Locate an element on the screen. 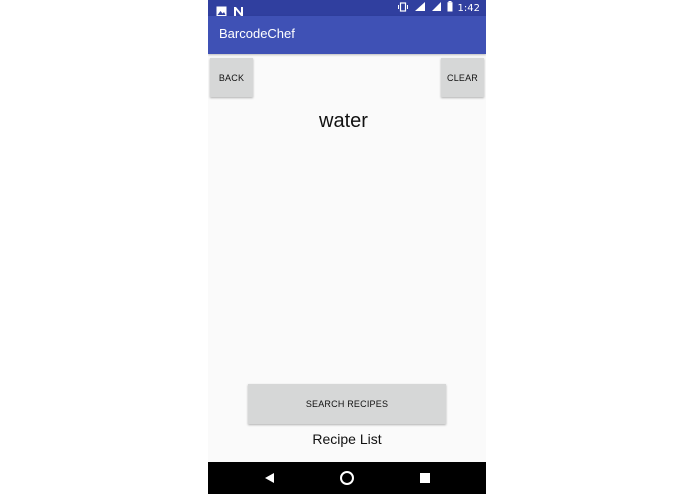 This screenshot has height=494, width=695. app-bar: BarcodeChef is located at coordinates (347, 35).